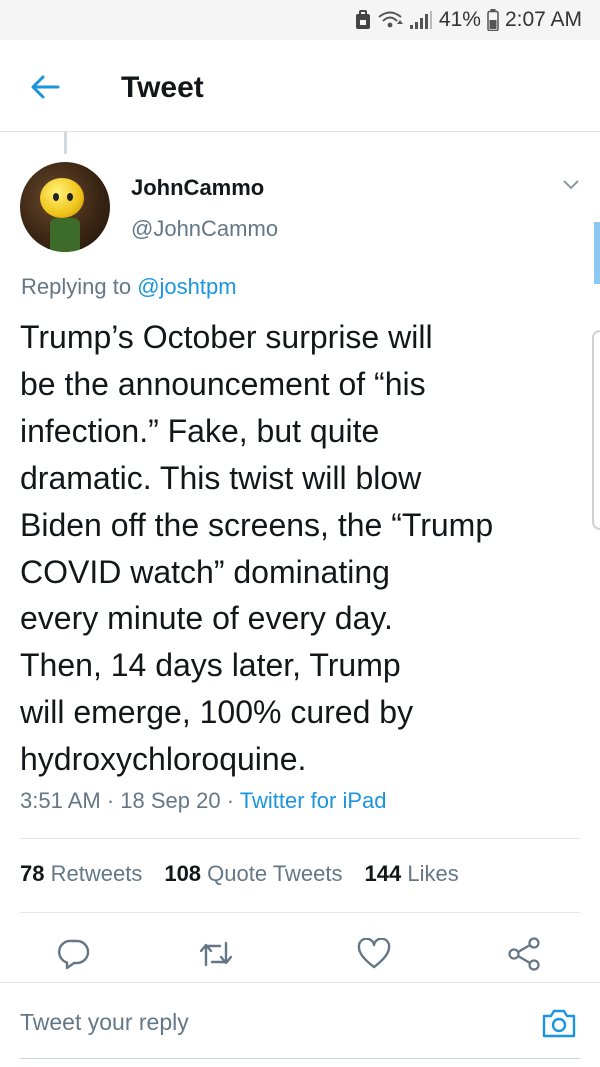 This screenshot has height=1067, width=600. I want to click on likes-count: 144, so click(383, 873).